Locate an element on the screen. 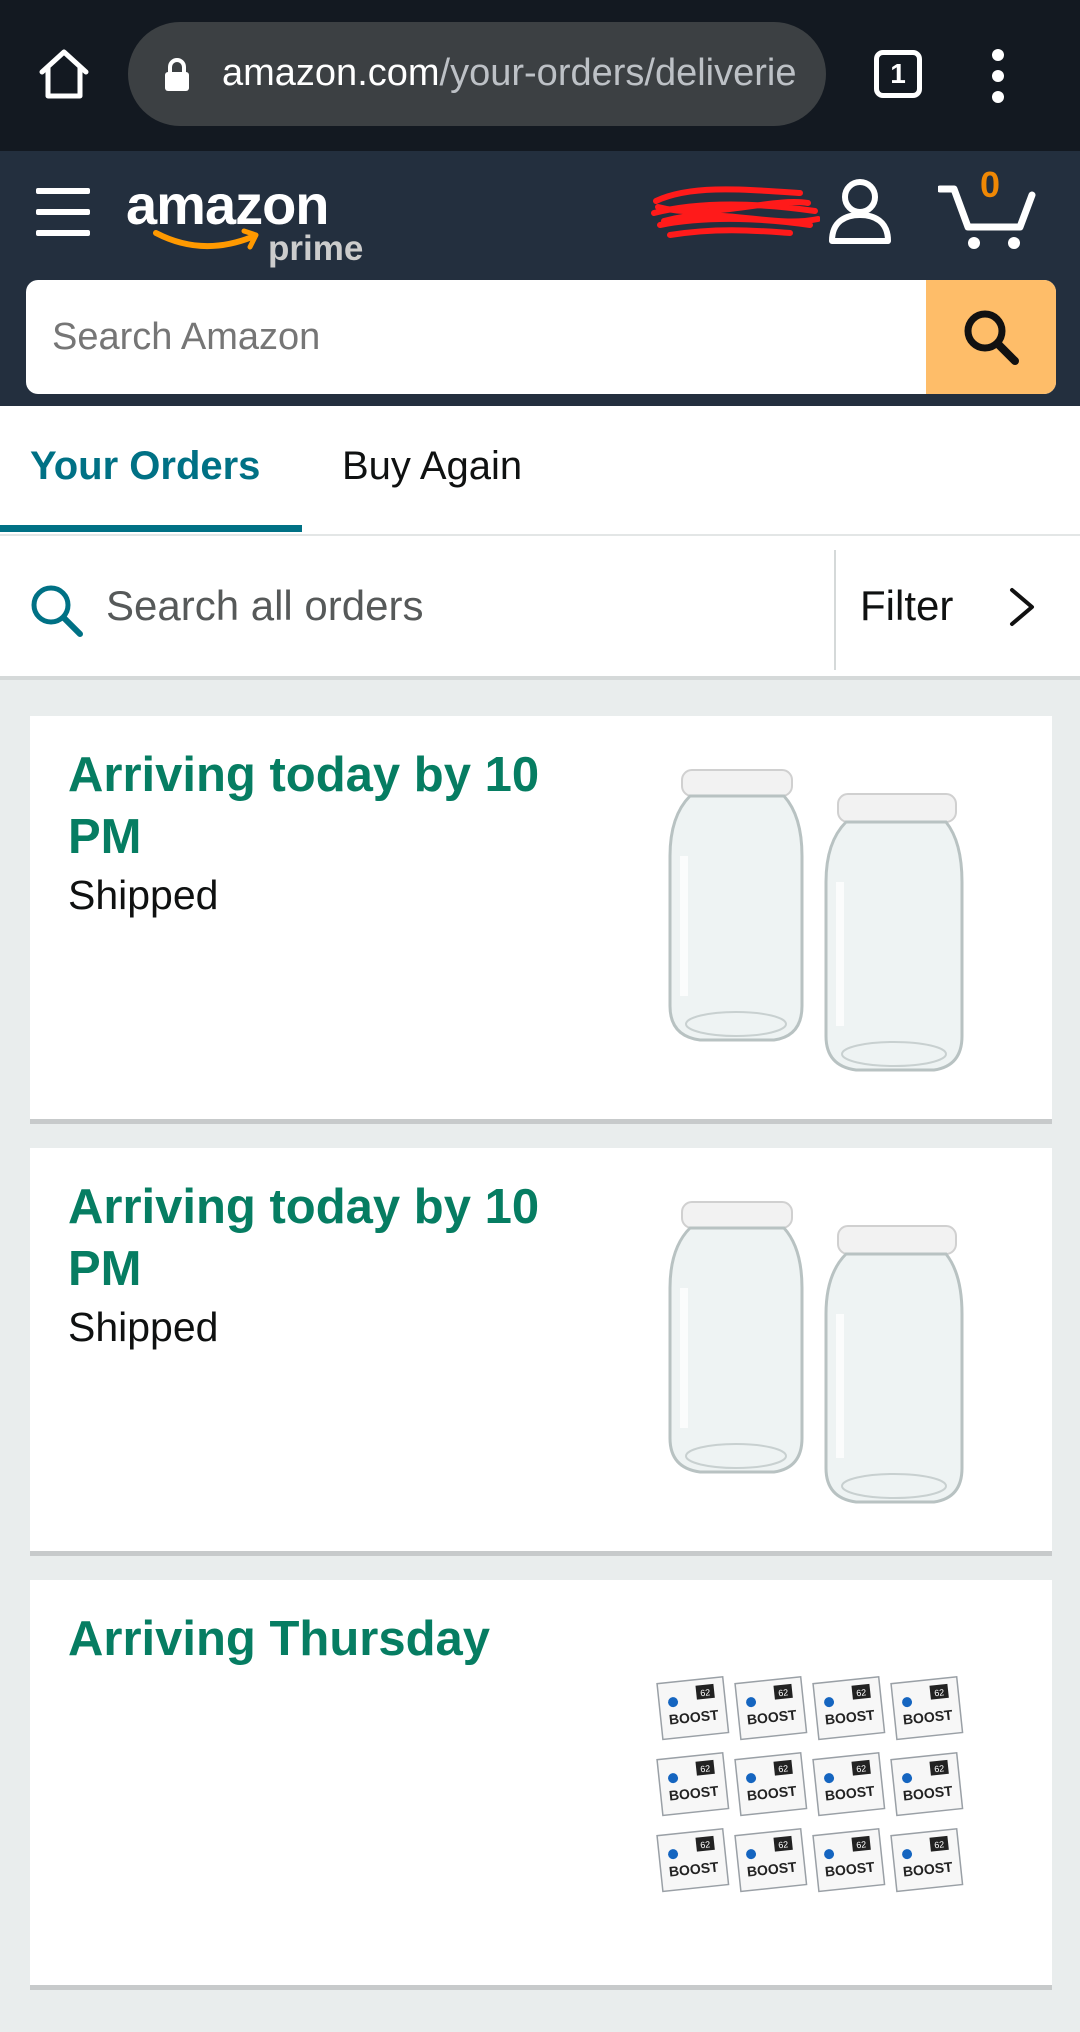  logo-prime-text: prime is located at coordinates (316, 248).